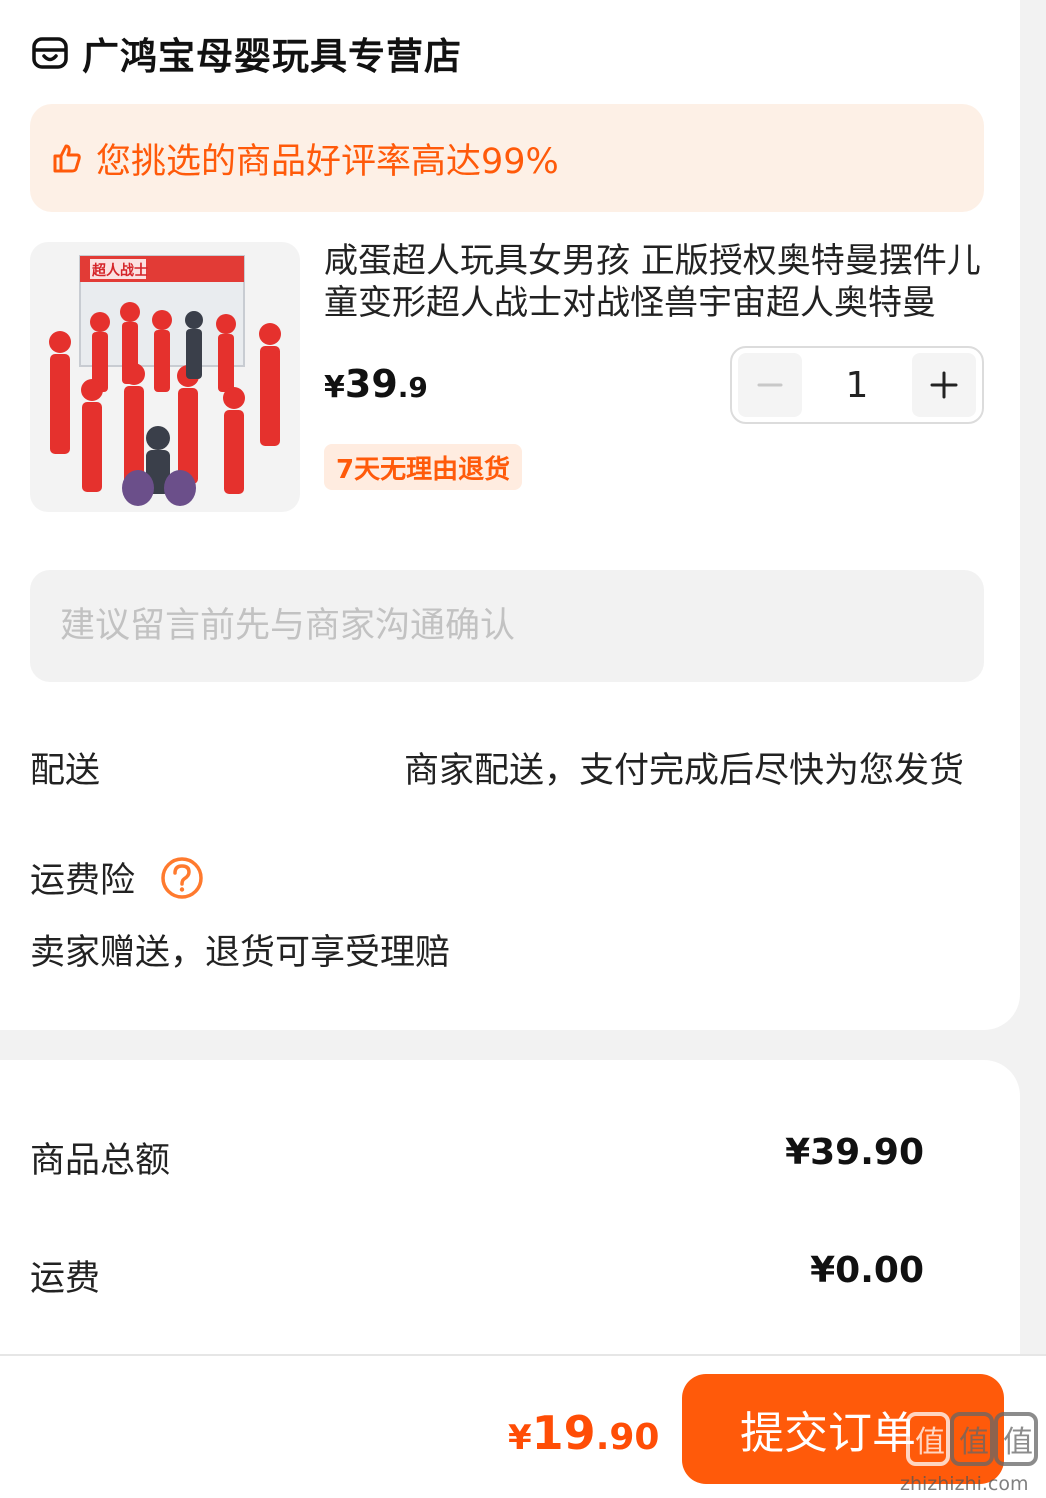 Image resolution: width=1046 pixels, height=1498 pixels. I want to click on shipping-insurance-row: 运费险, so click(117, 877).